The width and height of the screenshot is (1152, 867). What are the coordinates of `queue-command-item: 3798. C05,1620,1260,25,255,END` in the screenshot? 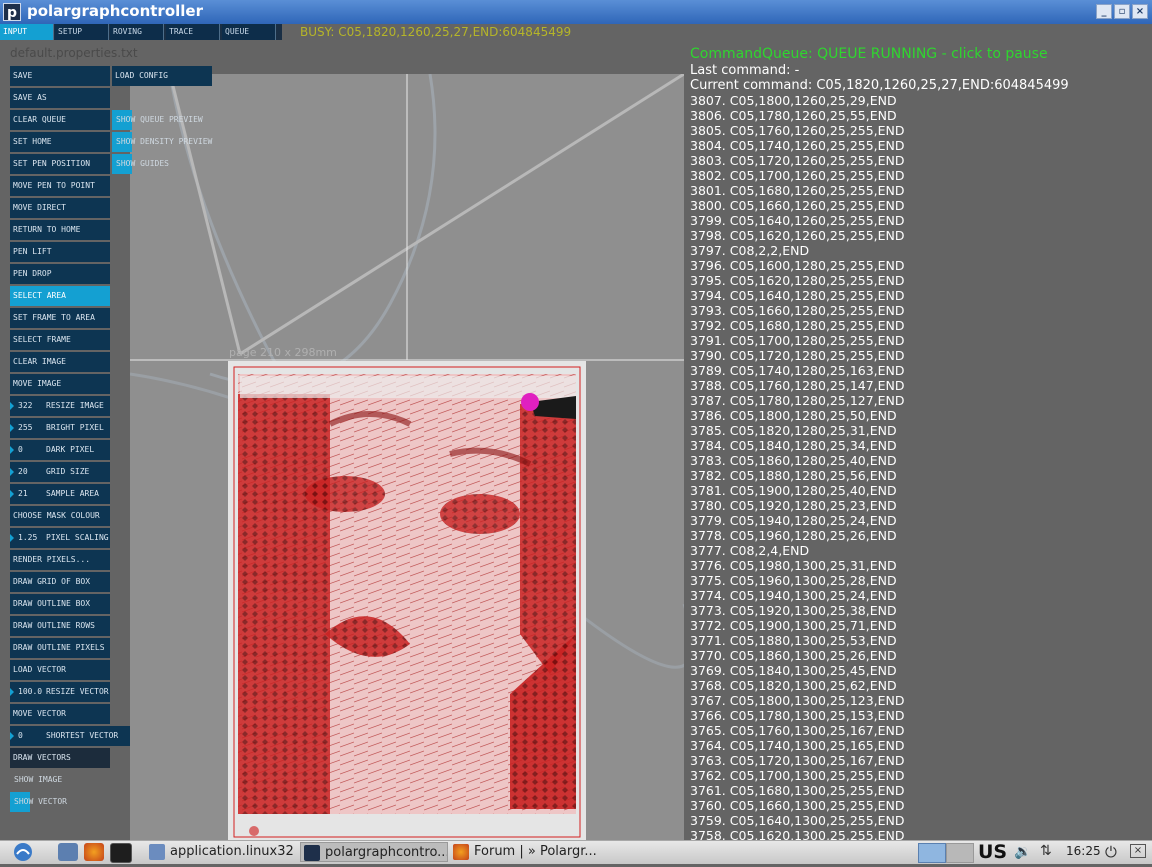 It's located at (797, 235).